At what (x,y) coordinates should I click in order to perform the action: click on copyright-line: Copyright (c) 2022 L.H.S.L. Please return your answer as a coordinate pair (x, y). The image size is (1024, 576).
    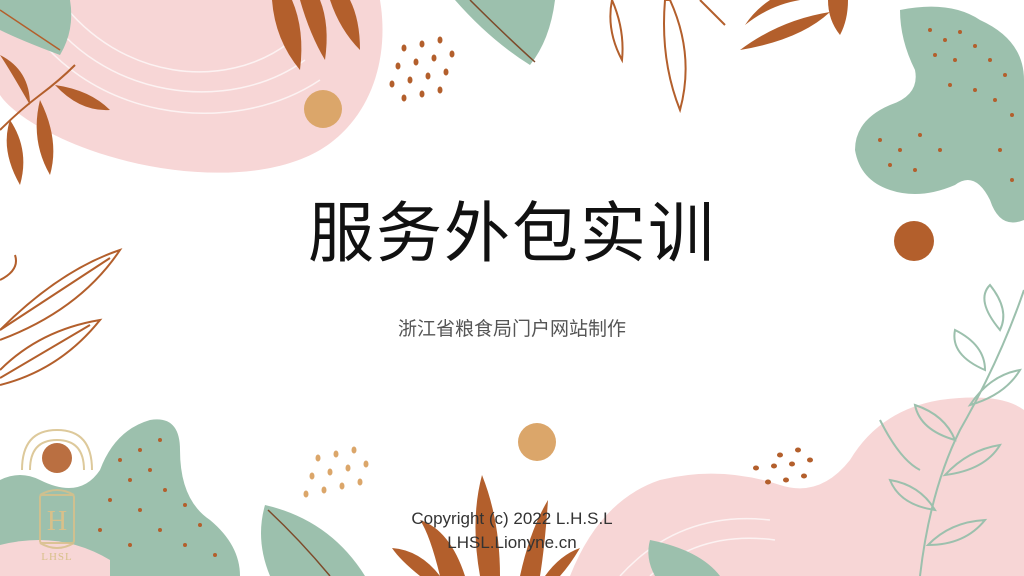
    Looking at the image, I should click on (512, 518).